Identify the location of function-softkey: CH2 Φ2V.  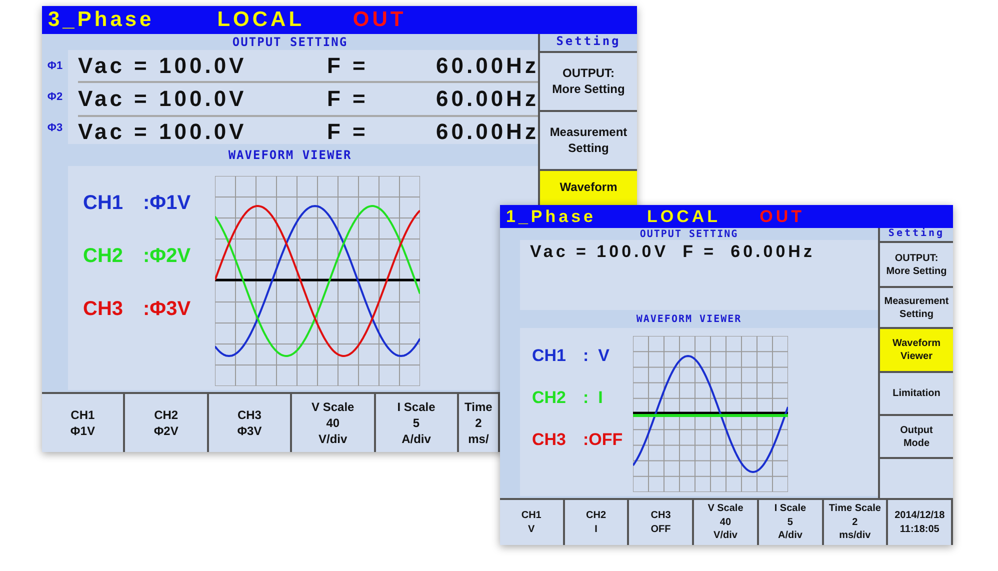
(167, 423).